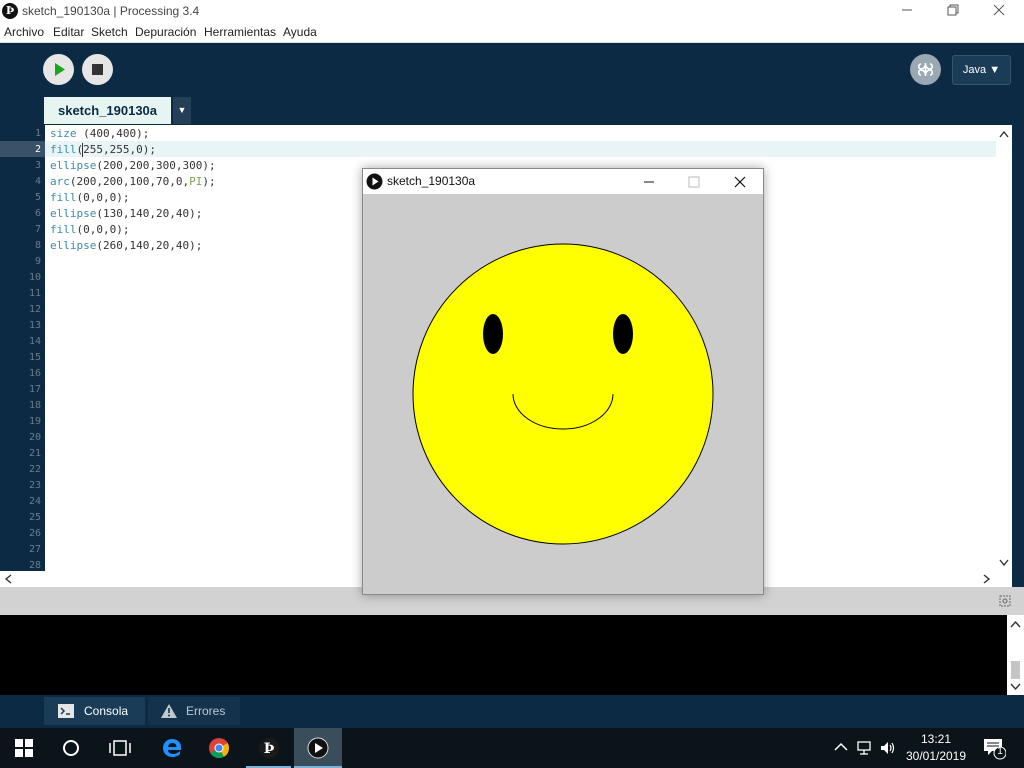 The width and height of the screenshot is (1024, 768). What do you see at coordinates (740, 182) in the screenshot?
I see `sketch-close-icon` at bounding box center [740, 182].